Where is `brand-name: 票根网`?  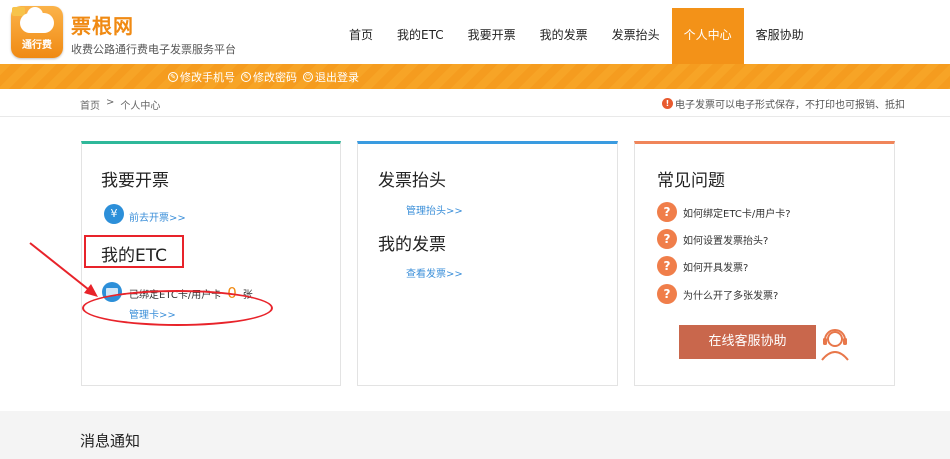
brand-name: 票根网 is located at coordinates (102, 24).